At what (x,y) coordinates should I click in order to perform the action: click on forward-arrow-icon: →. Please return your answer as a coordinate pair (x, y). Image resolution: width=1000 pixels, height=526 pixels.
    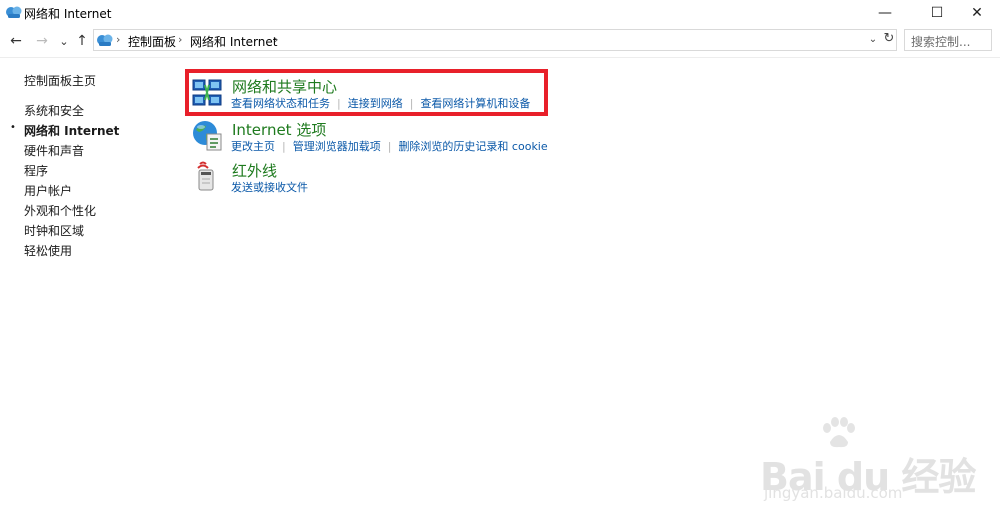
    Looking at the image, I should click on (42, 41).